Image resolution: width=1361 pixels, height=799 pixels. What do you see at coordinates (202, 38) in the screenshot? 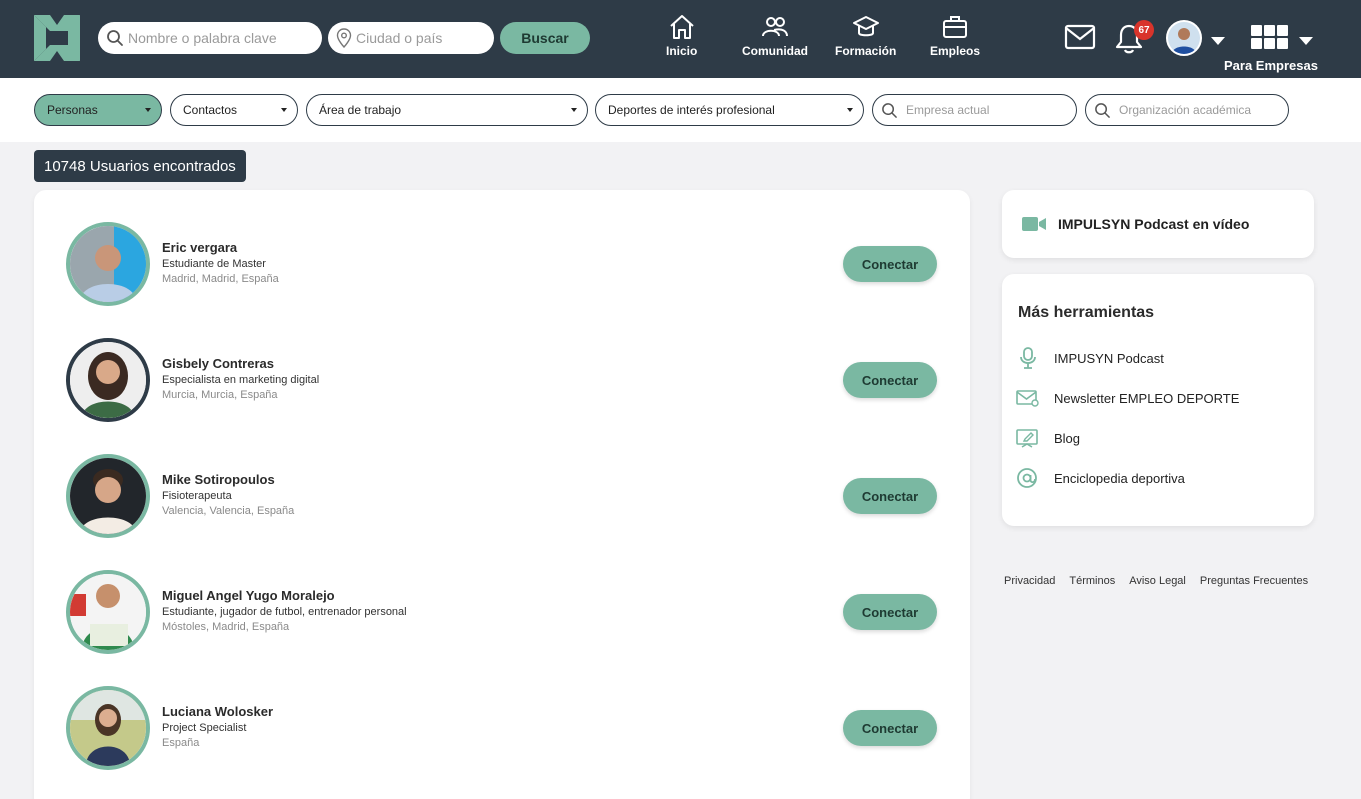
I see `name-search-placeholder: Nombre o palabra clave` at bounding box center [202, 38].